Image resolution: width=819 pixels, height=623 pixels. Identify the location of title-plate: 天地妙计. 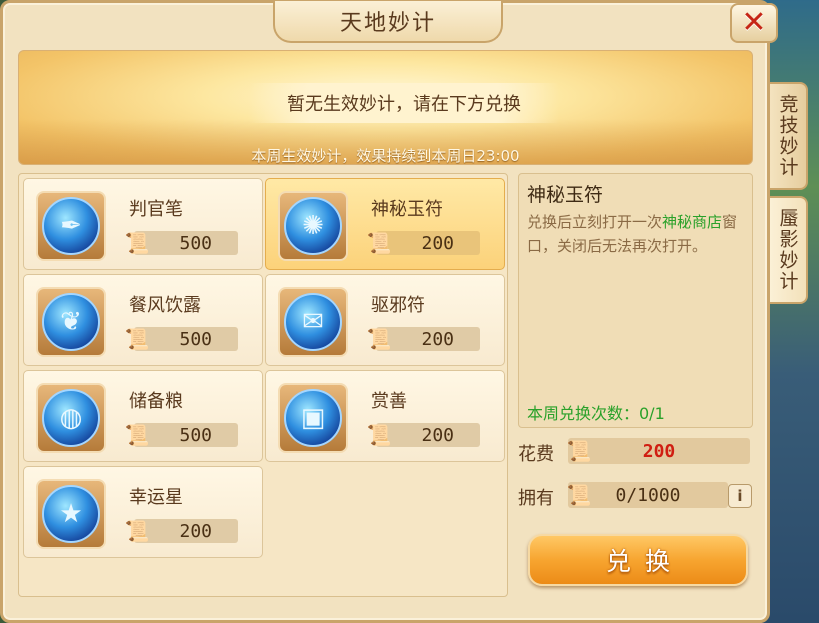
(388, 22).